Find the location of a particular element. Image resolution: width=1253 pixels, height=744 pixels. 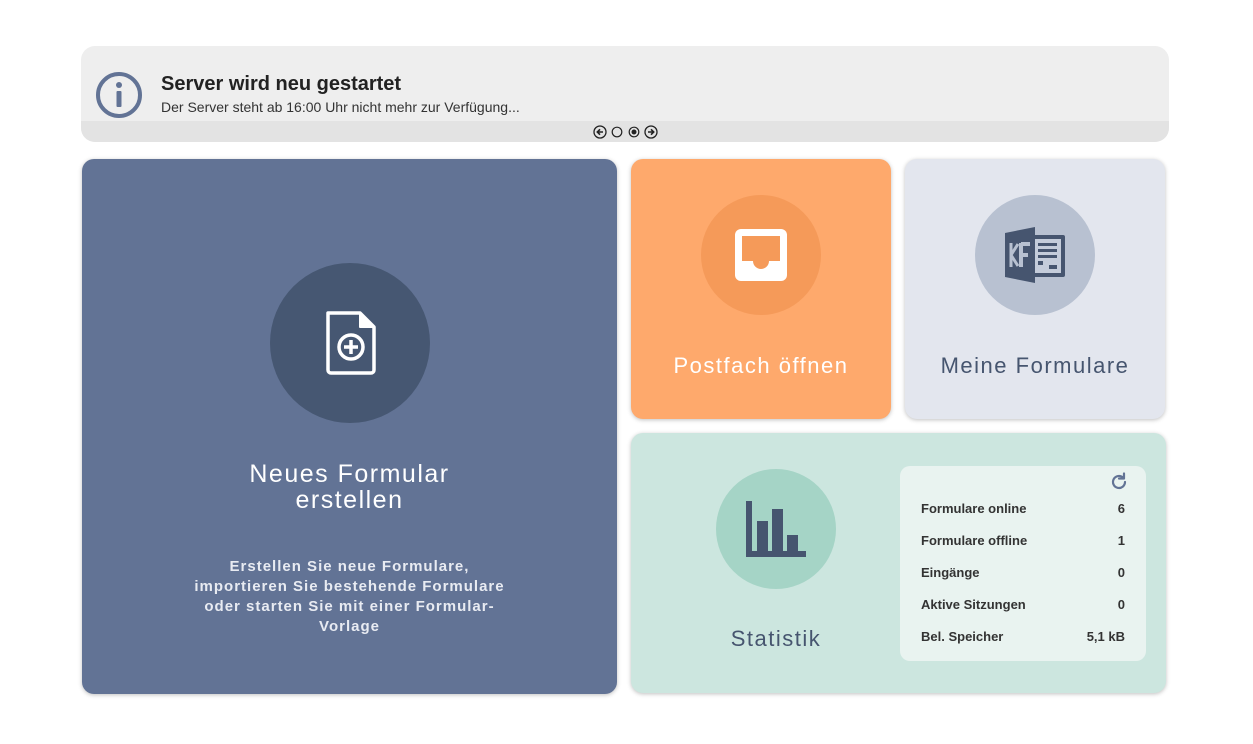

my-forms-tile: Meine Formulare is located at coordinates (1035, 289).